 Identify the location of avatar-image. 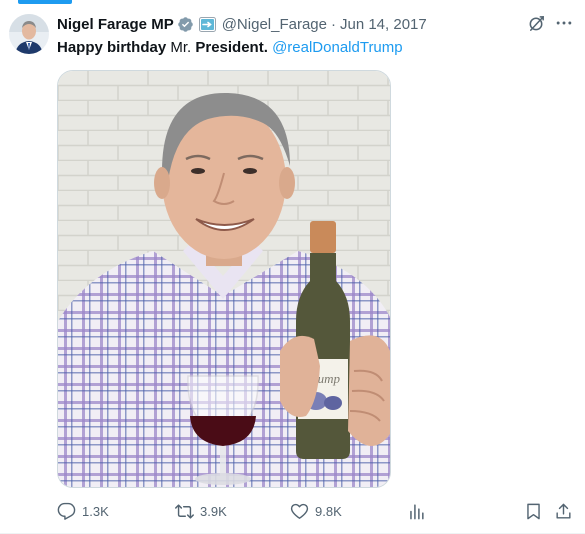
(29, 34).